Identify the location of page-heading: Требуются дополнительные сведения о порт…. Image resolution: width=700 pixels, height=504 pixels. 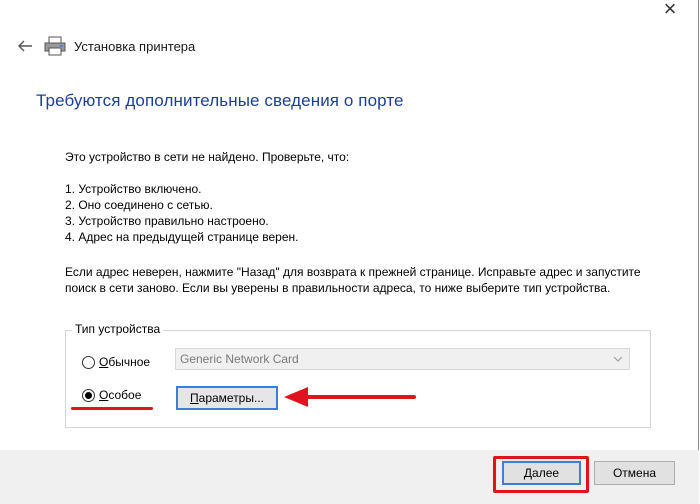
(220, 100).